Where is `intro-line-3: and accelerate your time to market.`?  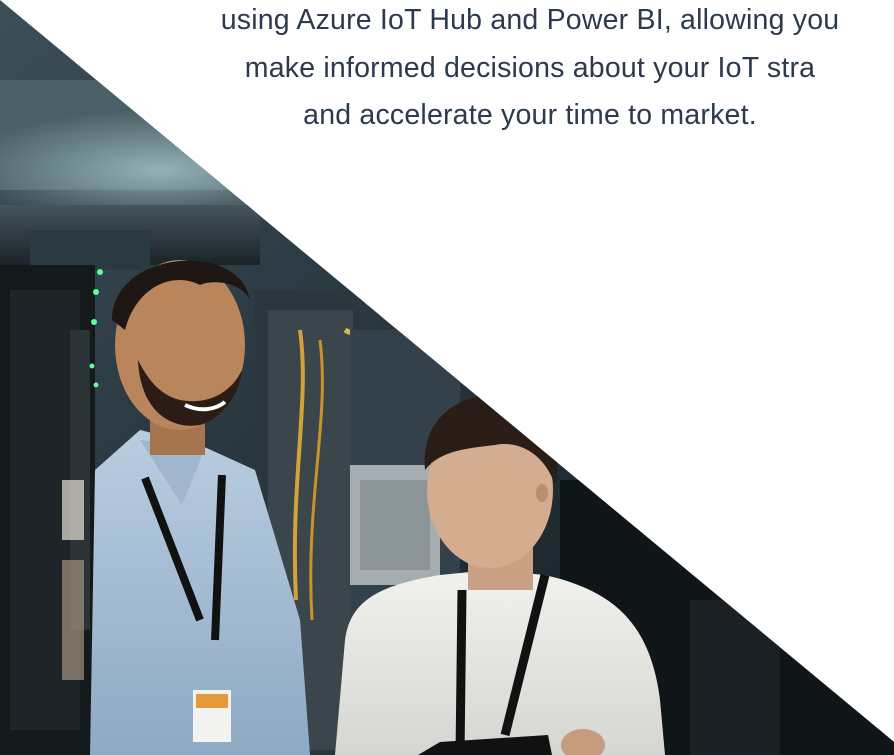
intro-line-3: and accelerate your time to market. is located at coordinates (530, 115).